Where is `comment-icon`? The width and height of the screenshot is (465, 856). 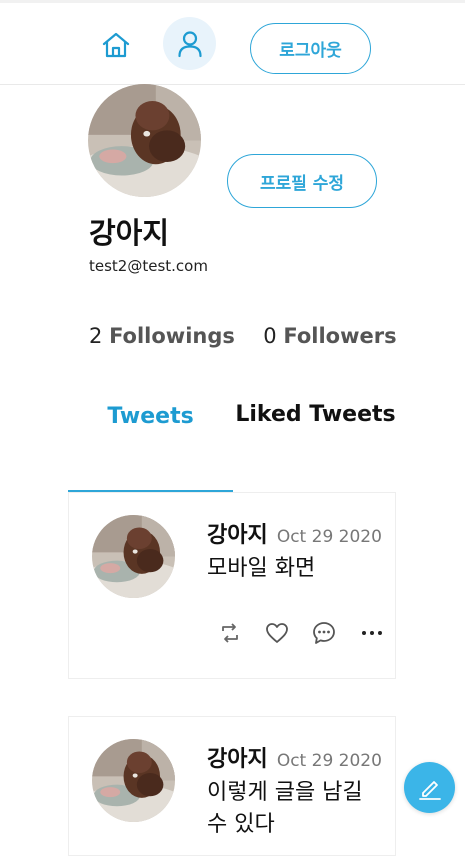 comment-icon is located at coordinates (324, 633).